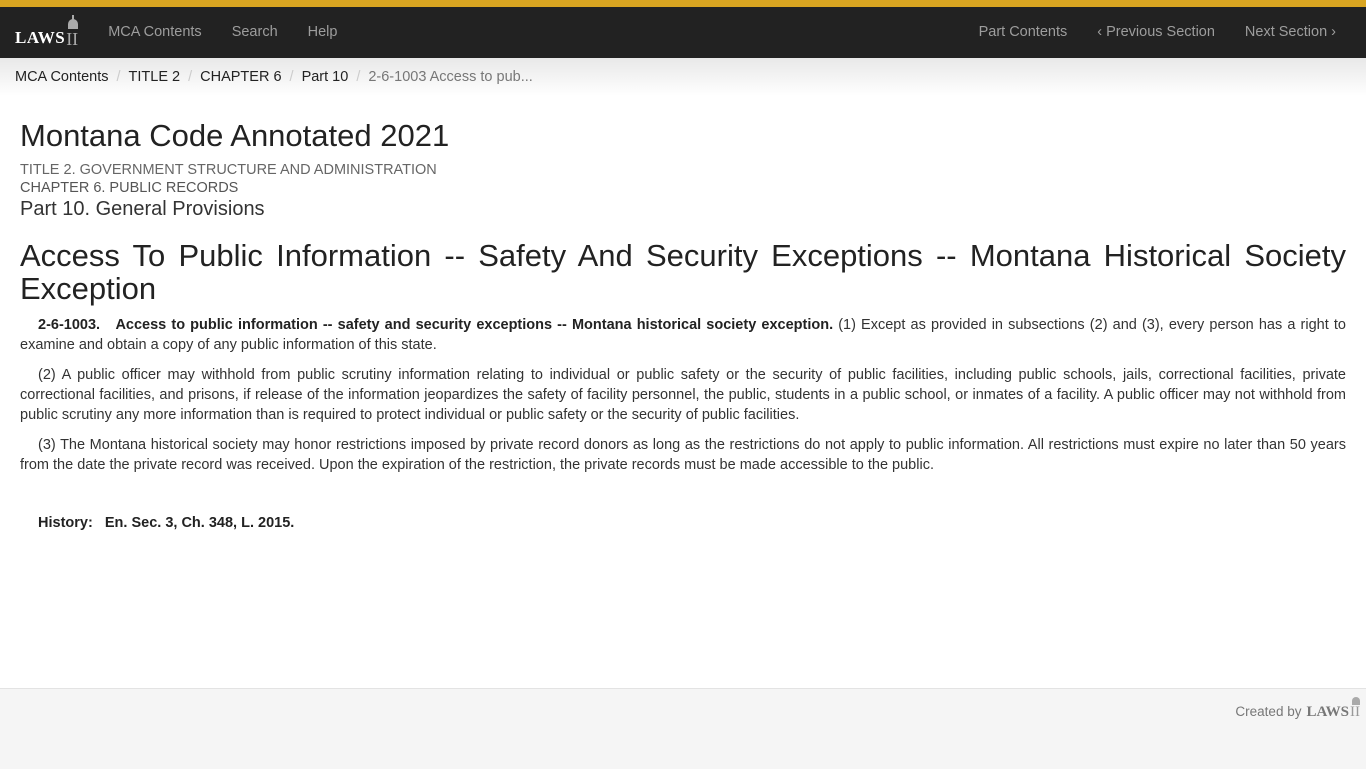 The height and width of the screenshot is (769, 1366). I want to click on nav-search: Search, so click(255, 32).